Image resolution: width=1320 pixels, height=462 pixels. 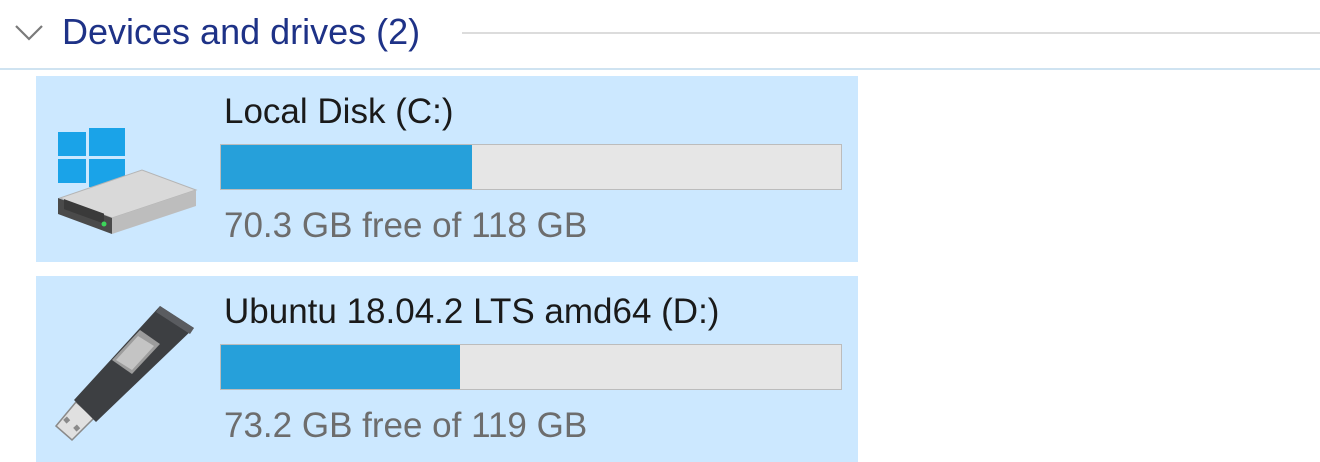 I want to click on drive-free-space: 70.3 GB free of 118 GB, so click(x=406, y=225).